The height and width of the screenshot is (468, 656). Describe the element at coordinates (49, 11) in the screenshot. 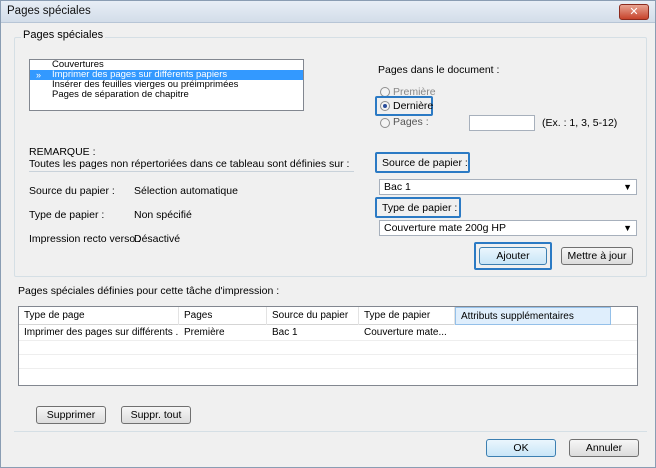

I see `window-title: Pages spéciales` at that location.